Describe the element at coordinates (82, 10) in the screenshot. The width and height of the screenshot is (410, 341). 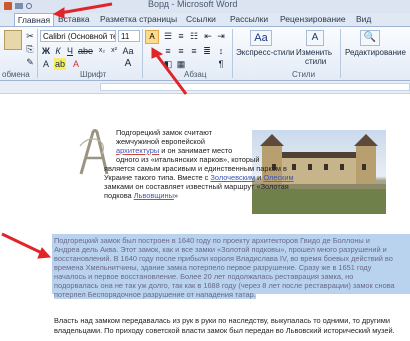
I see `arrow-to-home-tab-icon` at that location.